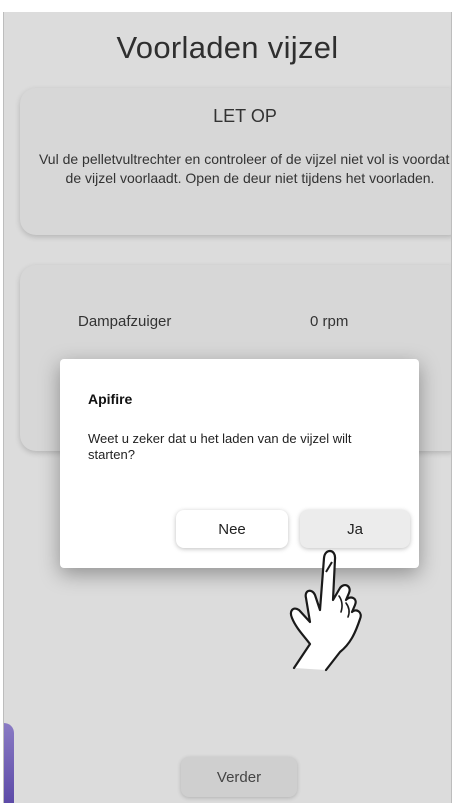  I want to click on side-accent, so click(9, 763).